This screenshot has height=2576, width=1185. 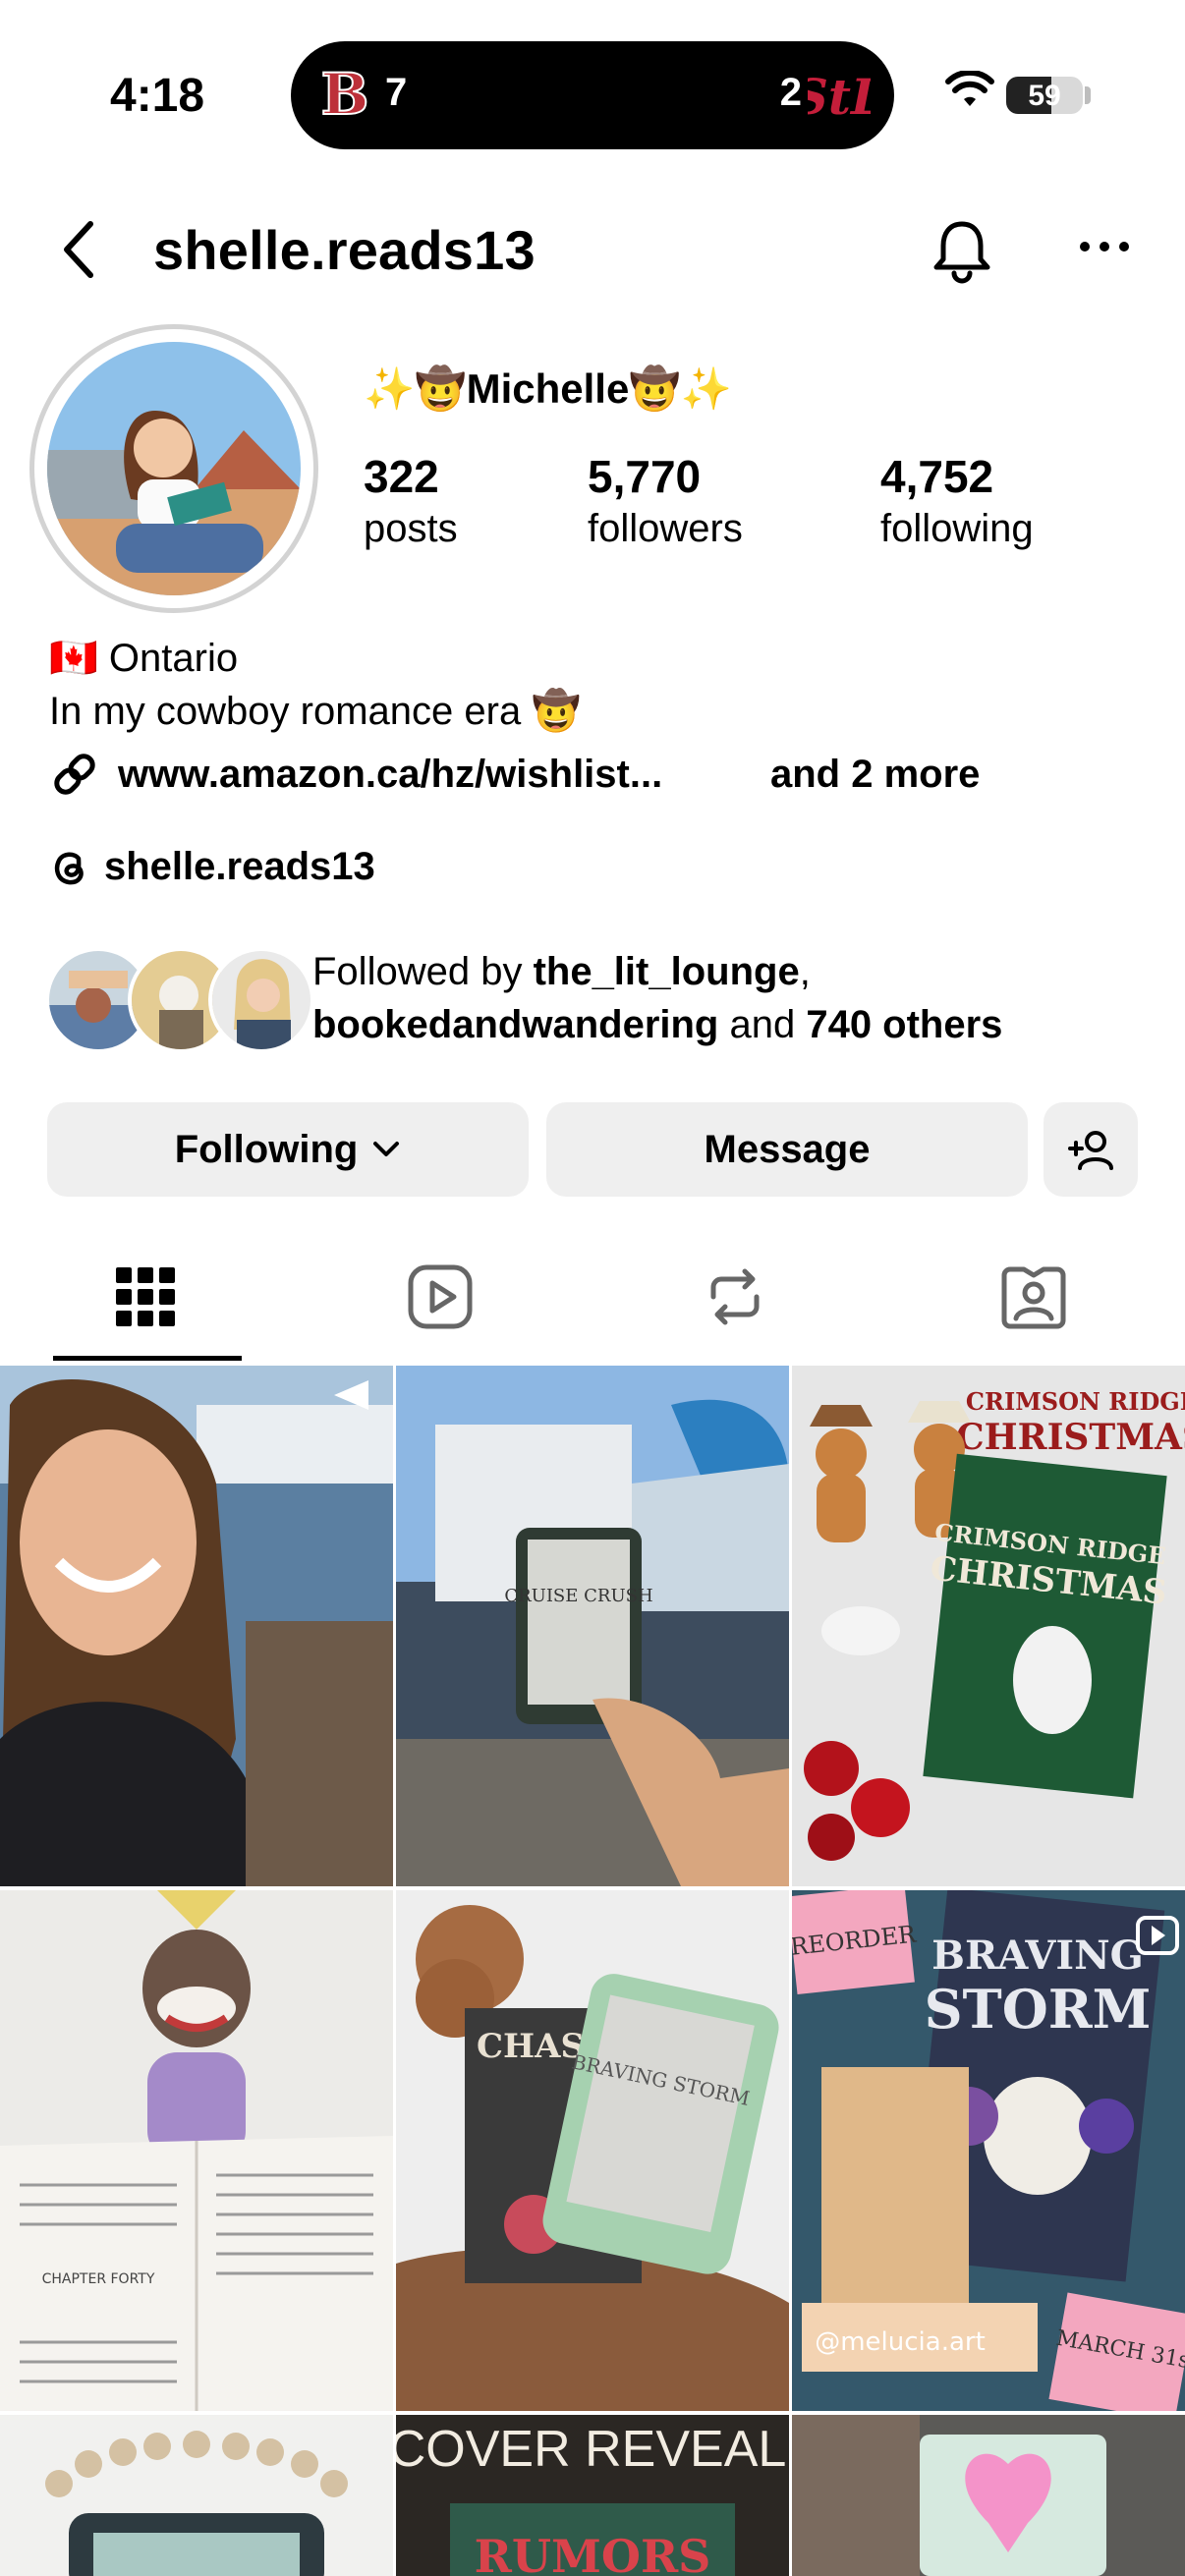 What do you see at coordinates (174, 468) in the screenshot?
I see `avatar` at bounding box center [174, 468].